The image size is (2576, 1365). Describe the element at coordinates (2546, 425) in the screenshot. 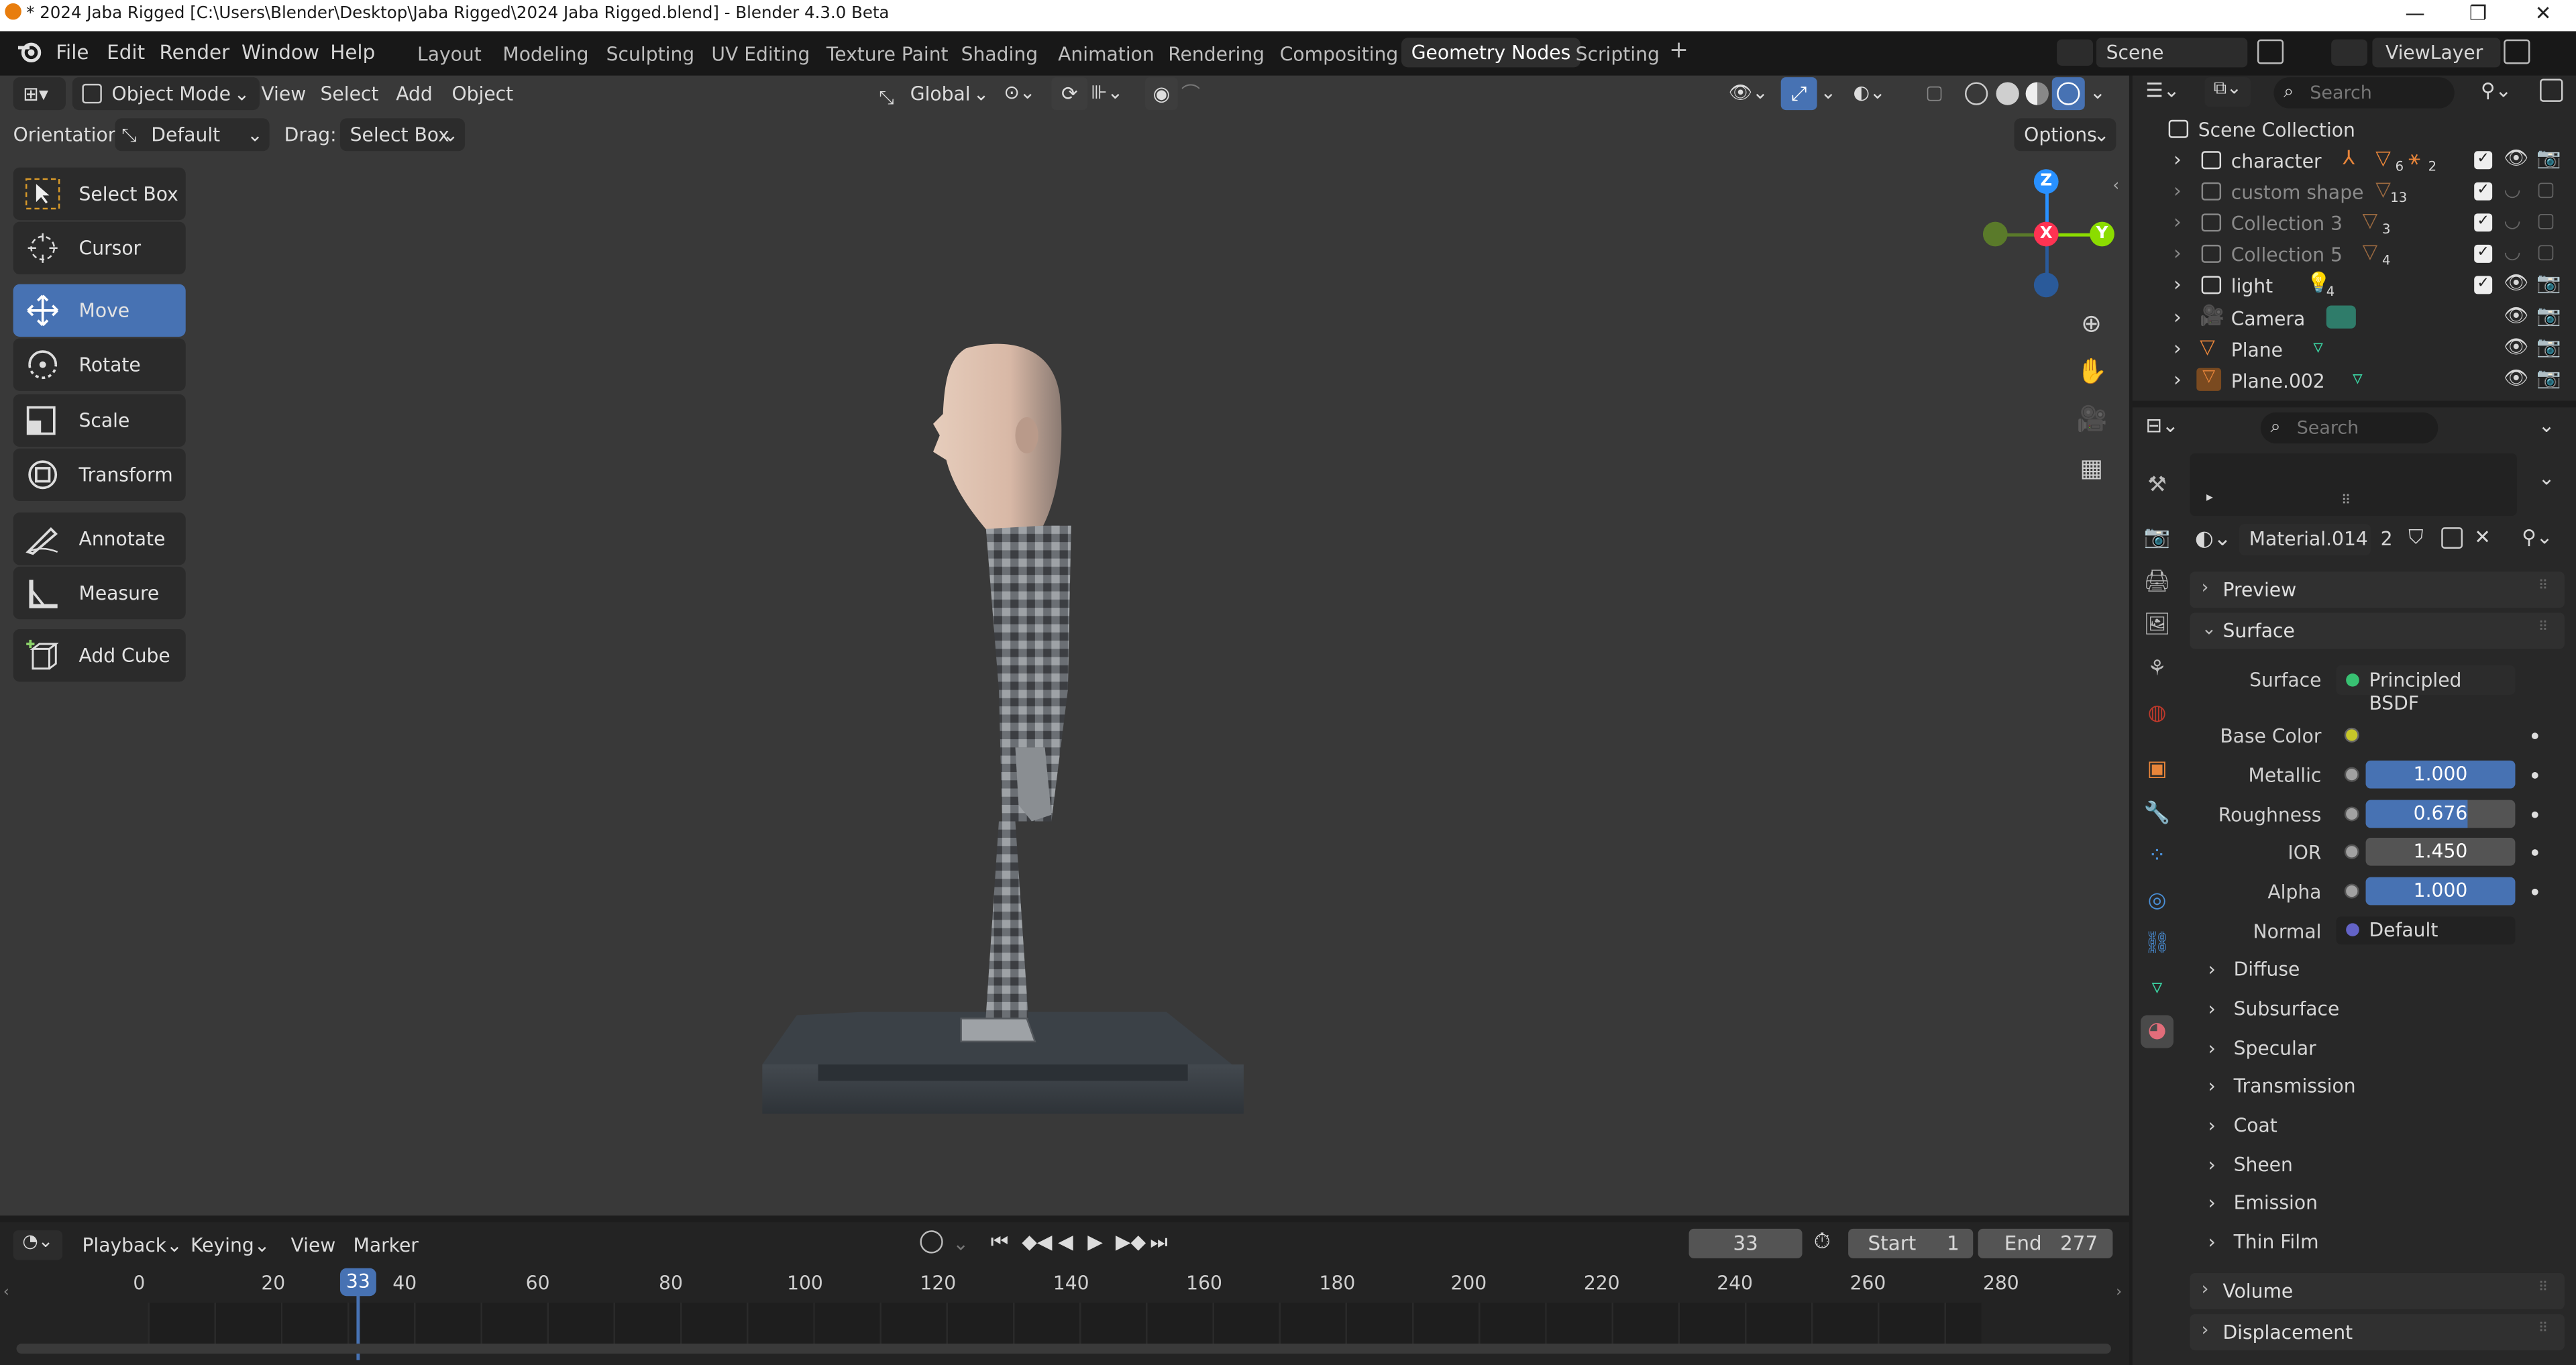

I see `options-chevron-icon: ⌄` at that location.